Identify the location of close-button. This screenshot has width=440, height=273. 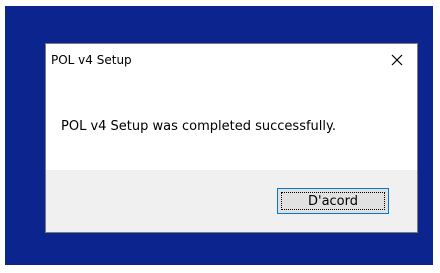
(397, 59).